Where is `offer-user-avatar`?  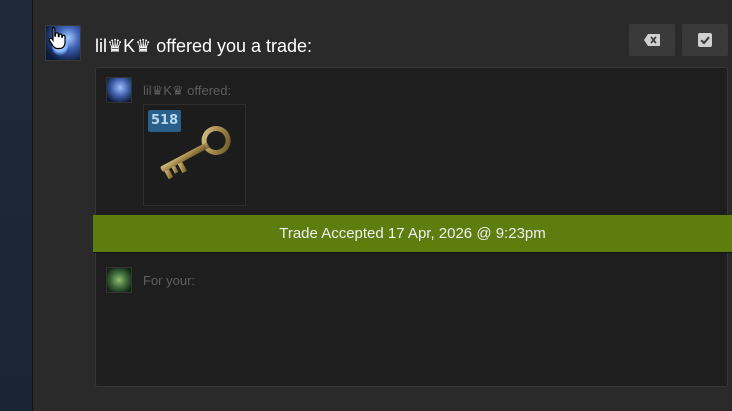
offer-user-avatar is located at coordinates (119, 90).